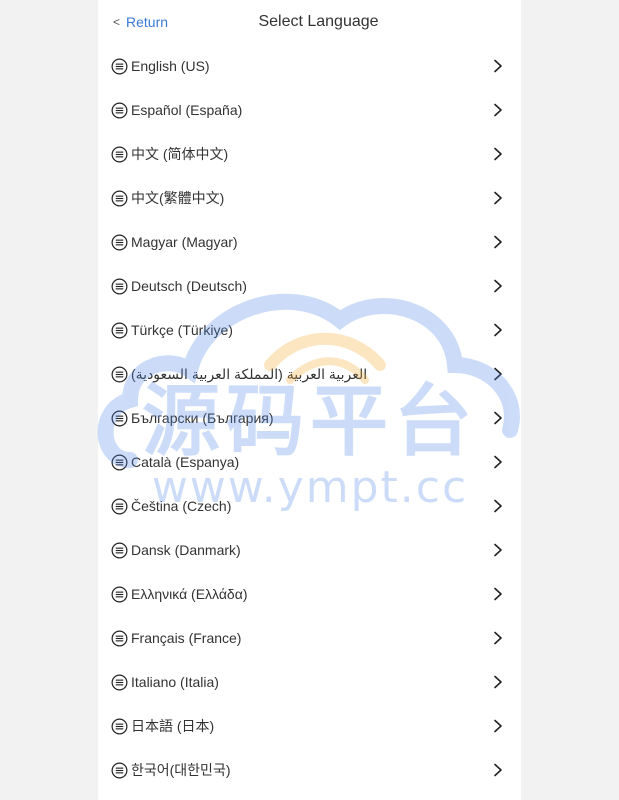 The height and width of the screenshot is (800, 619). What do you see at coordinates (186, 550) in the screenshot?
I see `language-label: Dansk (Danmark)` at bounding box center [186, 550].